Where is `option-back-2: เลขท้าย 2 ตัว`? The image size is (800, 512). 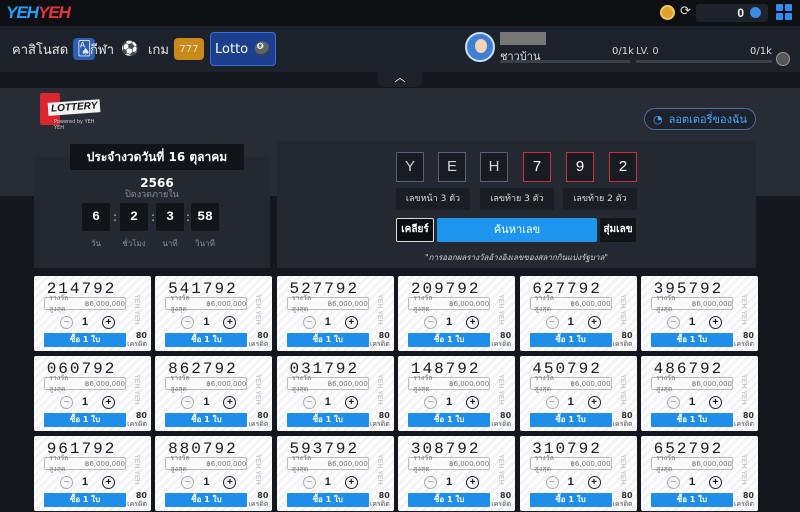 option-back-2: เลขท้าย 2 ตัว is located at coordinates (600, 199).